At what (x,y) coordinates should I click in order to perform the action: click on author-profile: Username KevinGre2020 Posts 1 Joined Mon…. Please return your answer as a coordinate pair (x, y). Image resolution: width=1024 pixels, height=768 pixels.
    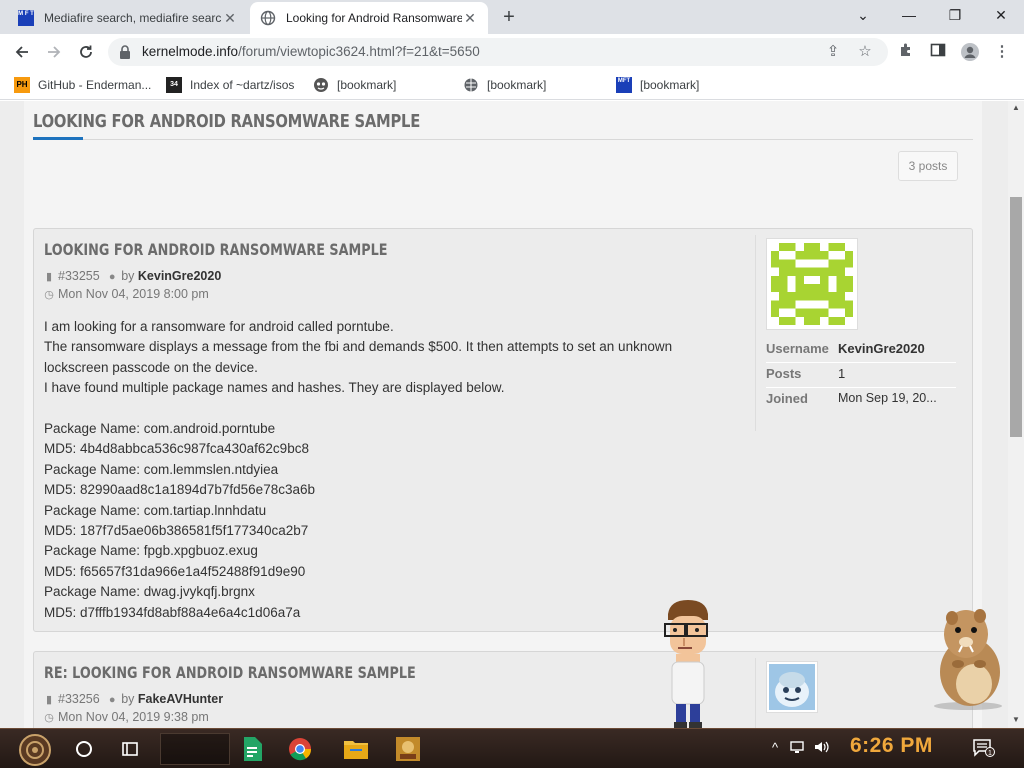
    Looking at the image, I should click on (860, 333).